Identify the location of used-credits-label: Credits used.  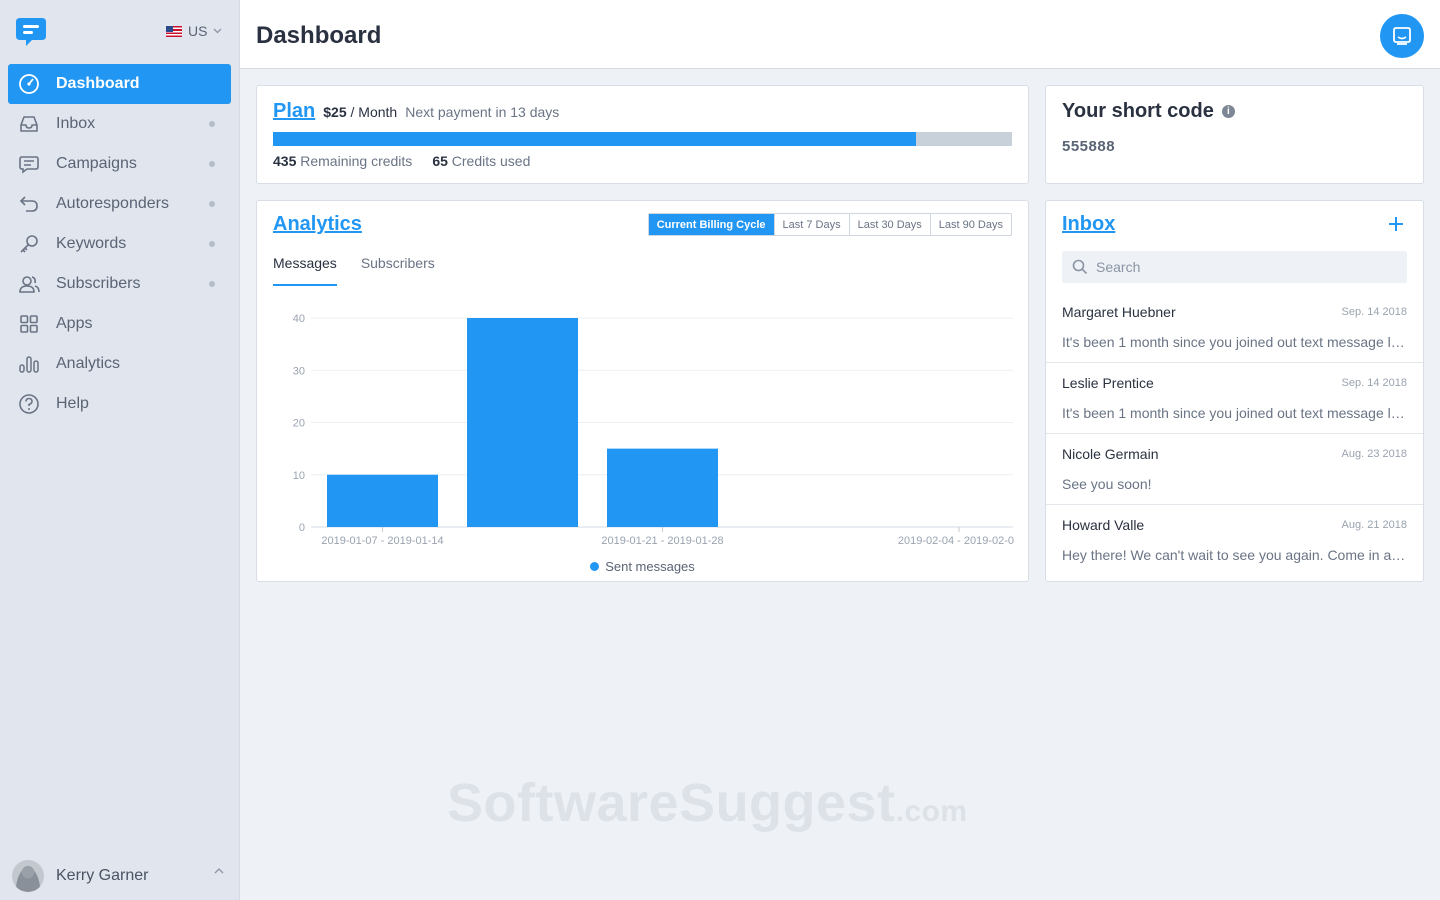
(491, 161).